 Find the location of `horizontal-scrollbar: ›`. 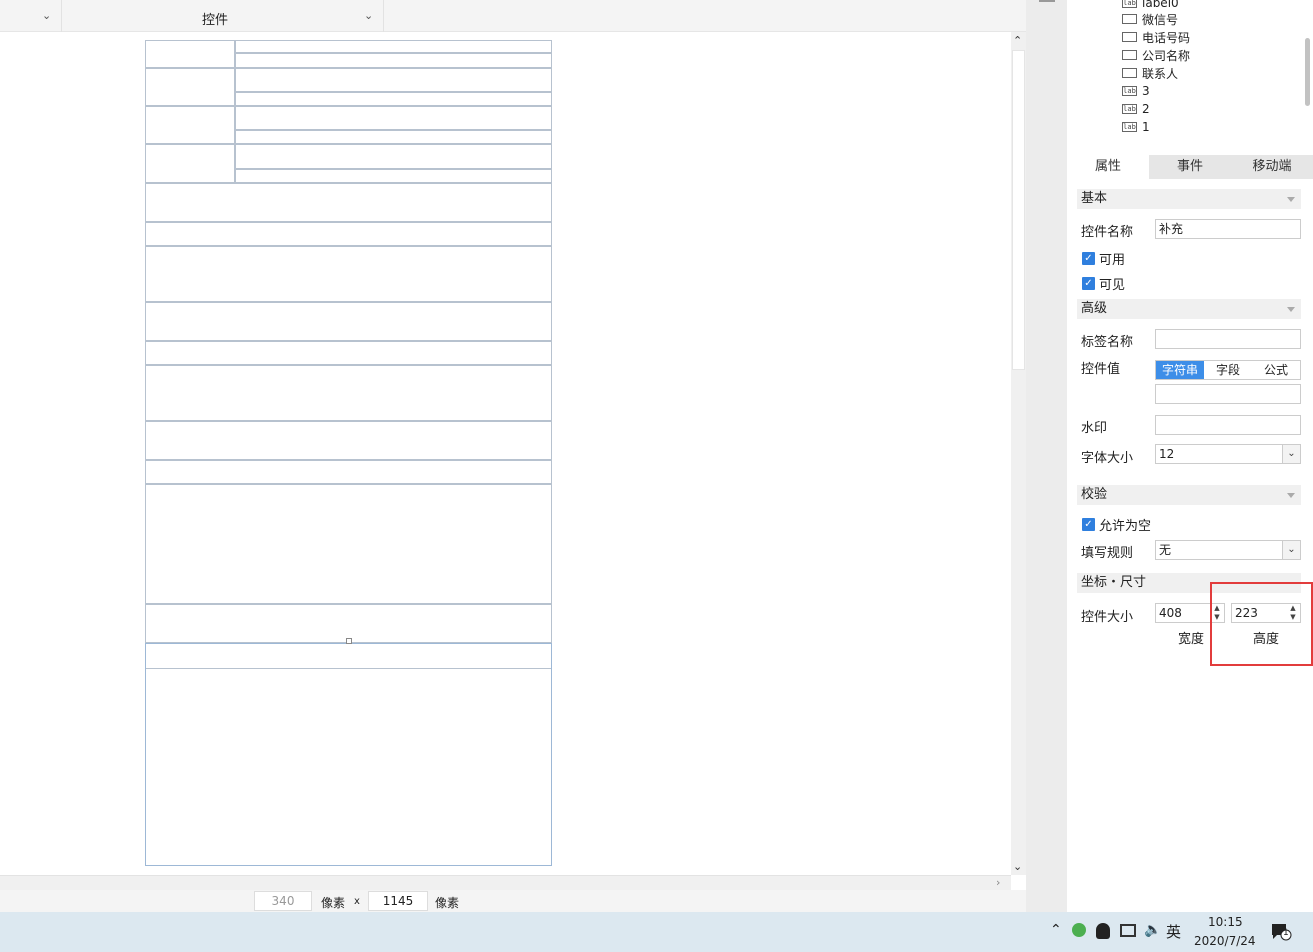

horizontal-scrollbar: › is located at coordinates (505, 882).